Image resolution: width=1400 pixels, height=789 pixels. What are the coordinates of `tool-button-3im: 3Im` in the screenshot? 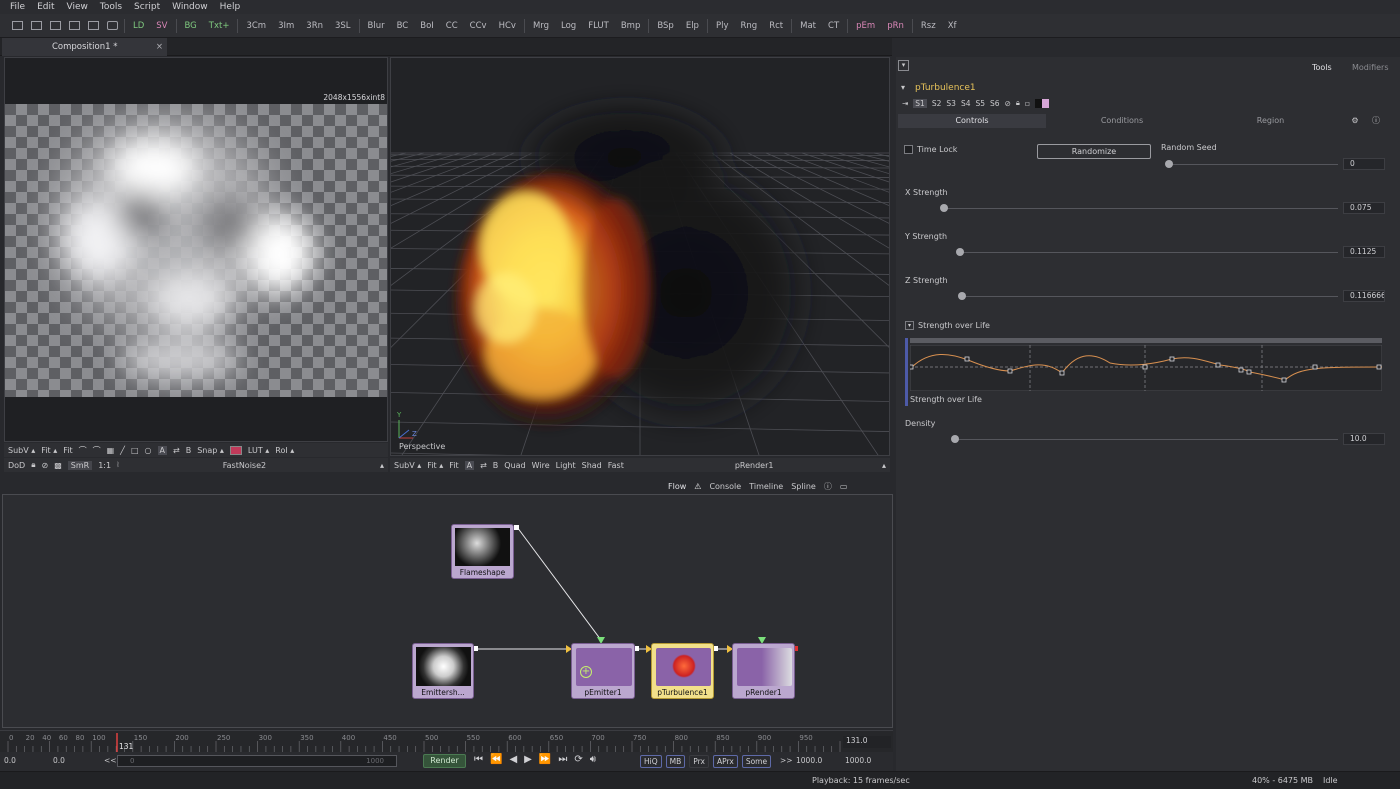 It's located at (286, 26).